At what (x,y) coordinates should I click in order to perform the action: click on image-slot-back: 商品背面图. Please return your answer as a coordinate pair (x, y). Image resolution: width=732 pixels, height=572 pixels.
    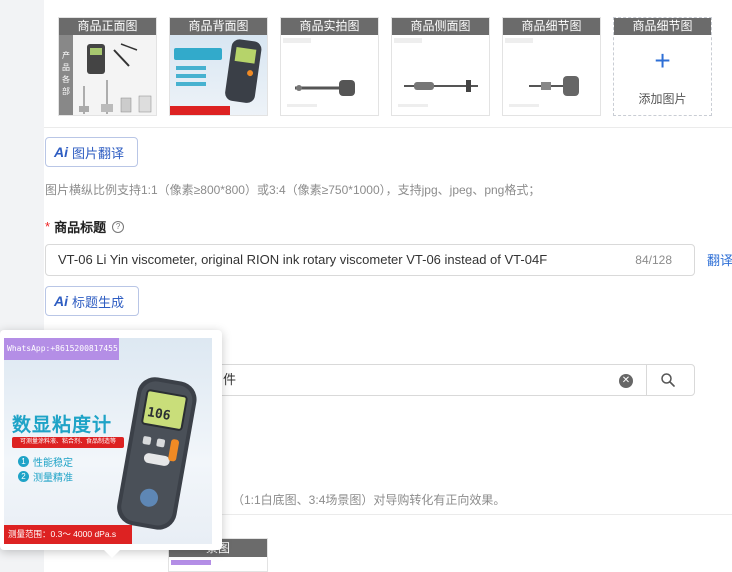
    Looking at the image, I should click on (218, 66).